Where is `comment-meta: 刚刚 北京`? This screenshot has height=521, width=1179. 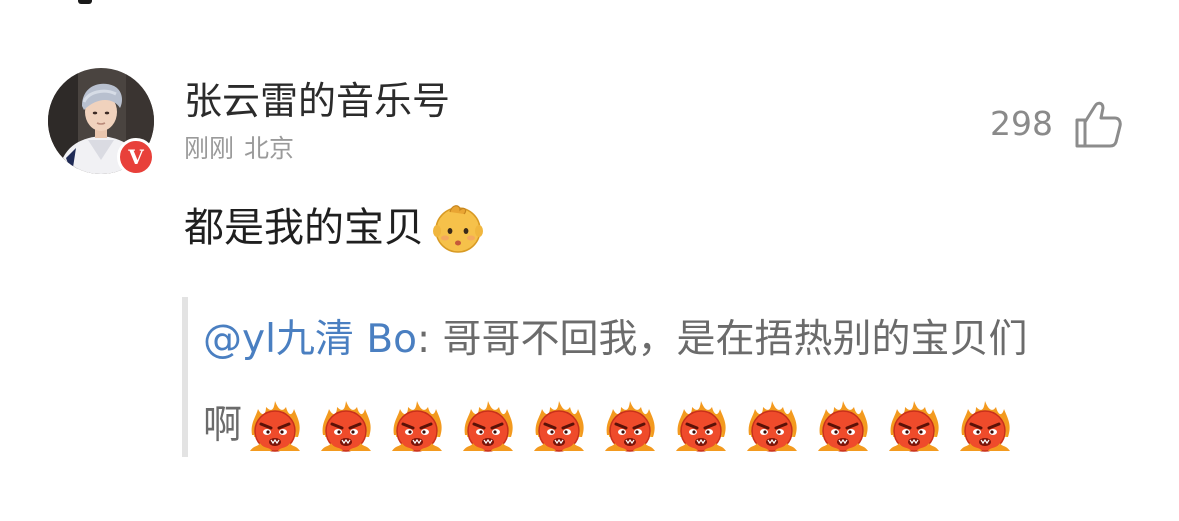 comment-meta: 刚刚 北京 is located at coordinates (239, 149).